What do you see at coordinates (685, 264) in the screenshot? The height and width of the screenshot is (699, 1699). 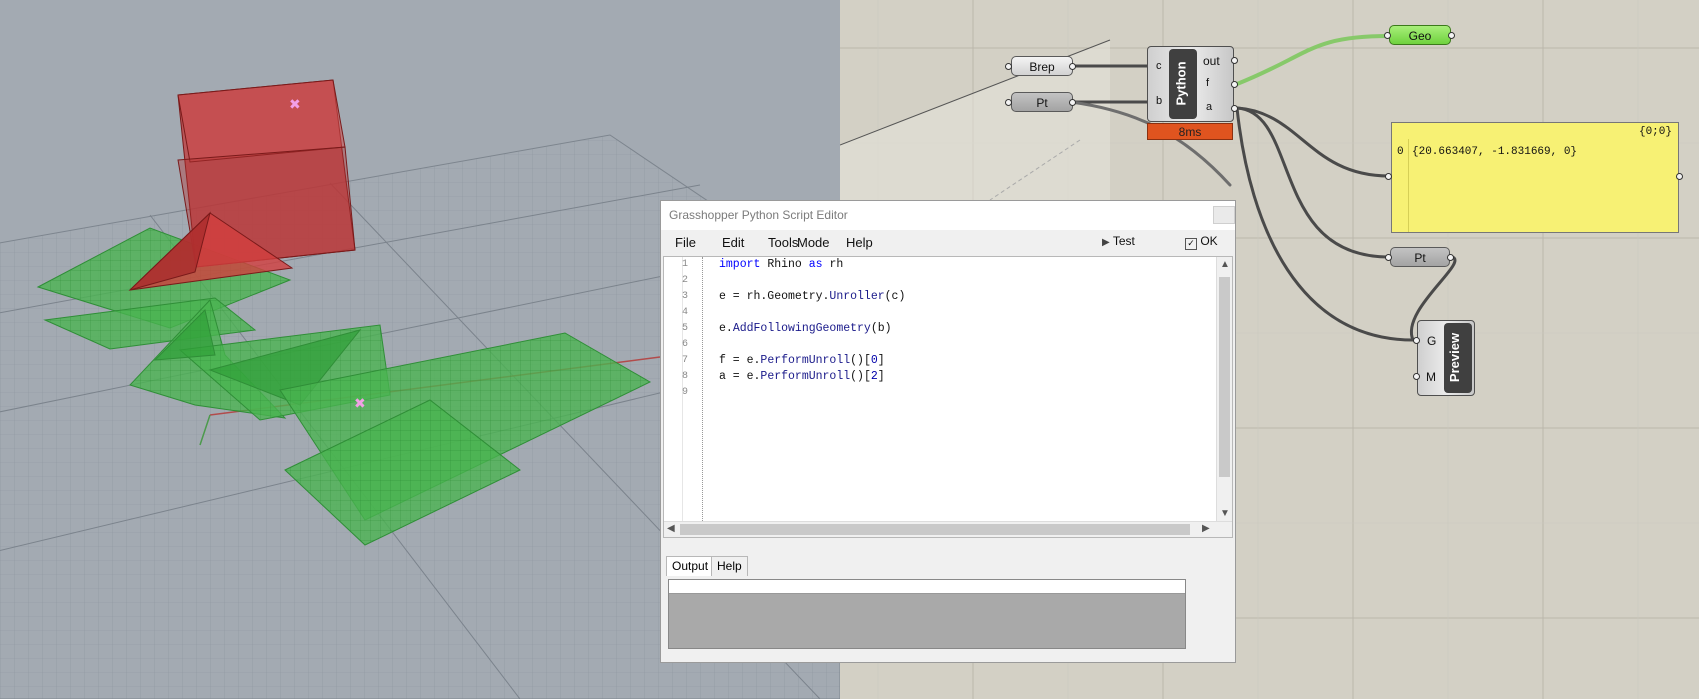 I see `line-number: 1` at bounding box center [685, 264].